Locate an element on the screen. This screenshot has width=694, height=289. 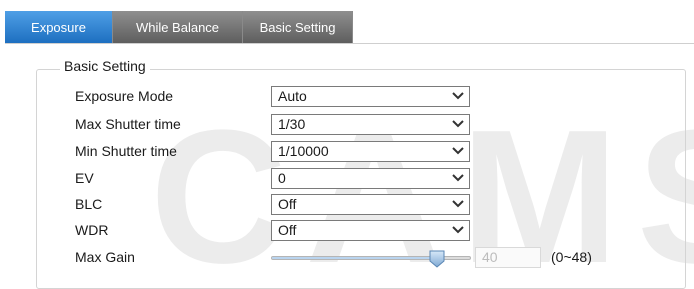
blc-value: Off is located at coordinates (287, 204).